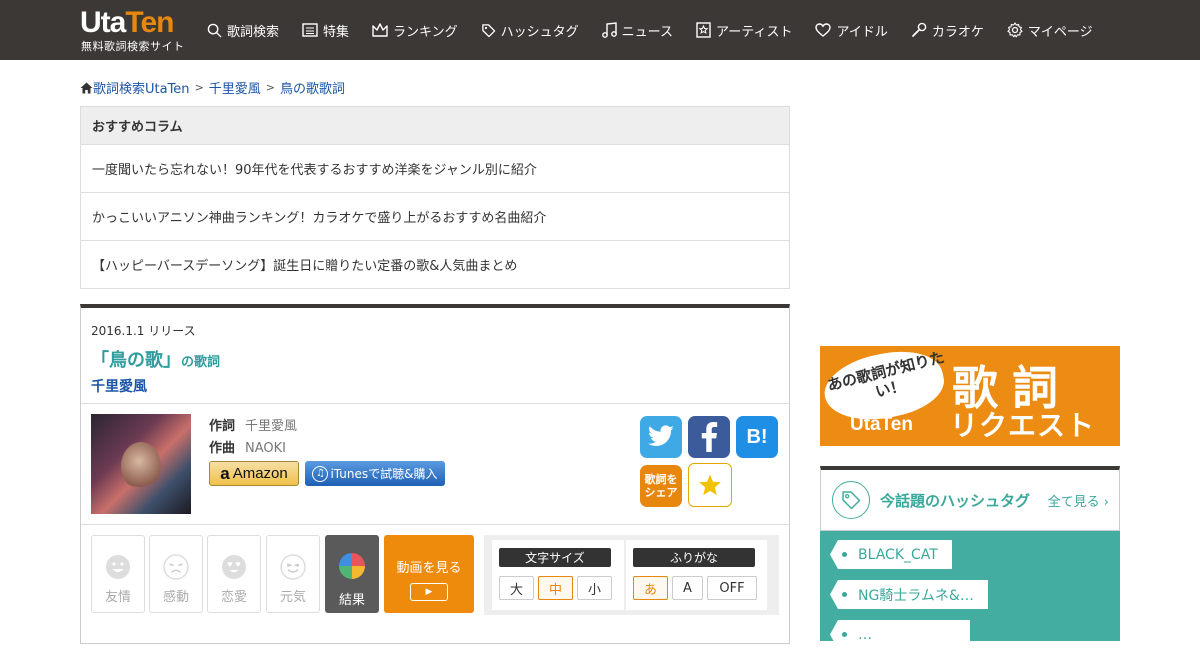 The height and width of the screenshot is (649, 1200). Describe the element at coordinates (609, 30) in the screenshot. I see `music-note-icon` at that location.